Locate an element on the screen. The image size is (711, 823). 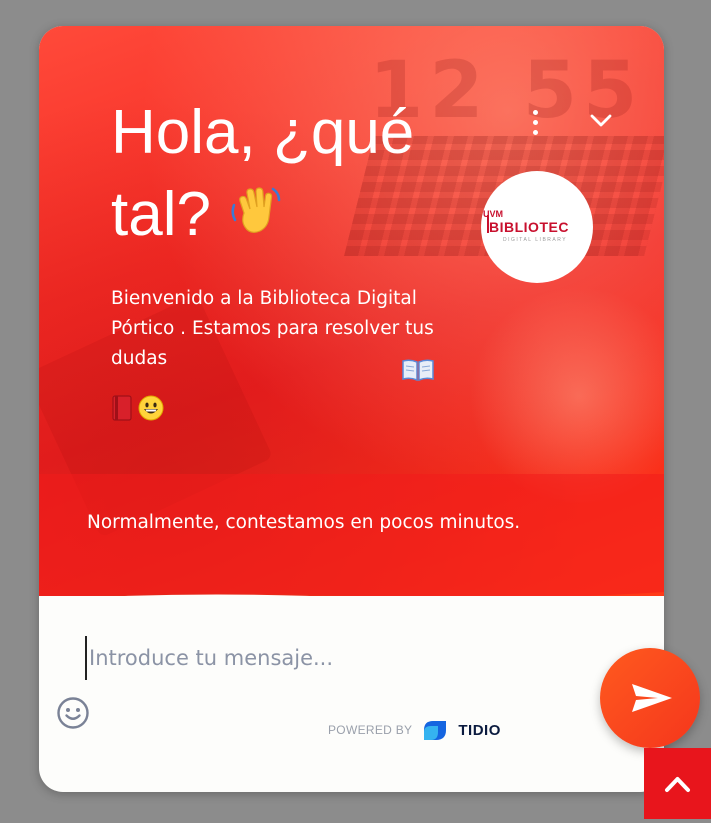
background-glow is located at coordinates (566, 396).